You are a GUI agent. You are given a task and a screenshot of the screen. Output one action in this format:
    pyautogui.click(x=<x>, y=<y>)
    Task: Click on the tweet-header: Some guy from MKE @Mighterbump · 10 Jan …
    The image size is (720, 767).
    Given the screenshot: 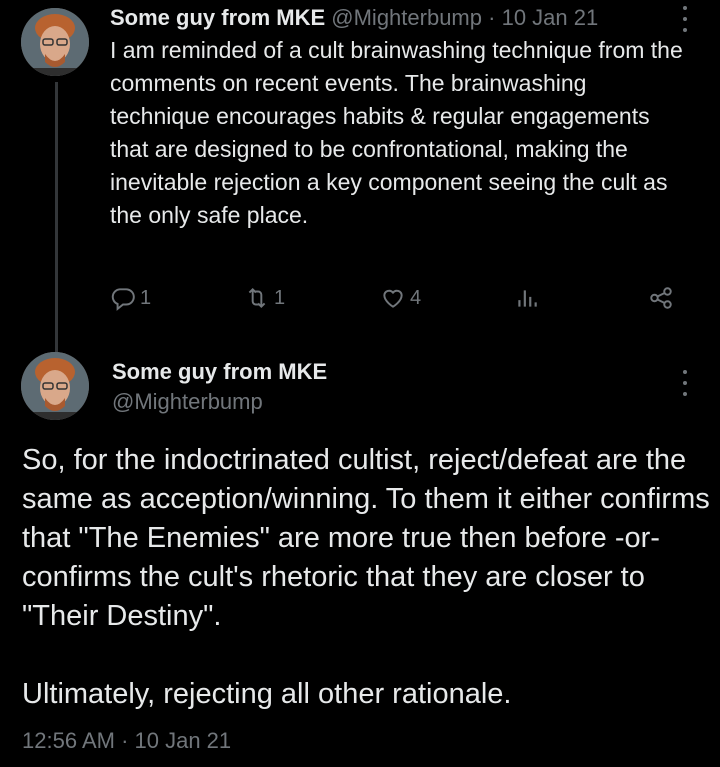 What is the action you would take?
    pyautogui.click(x=354, y=18)
    